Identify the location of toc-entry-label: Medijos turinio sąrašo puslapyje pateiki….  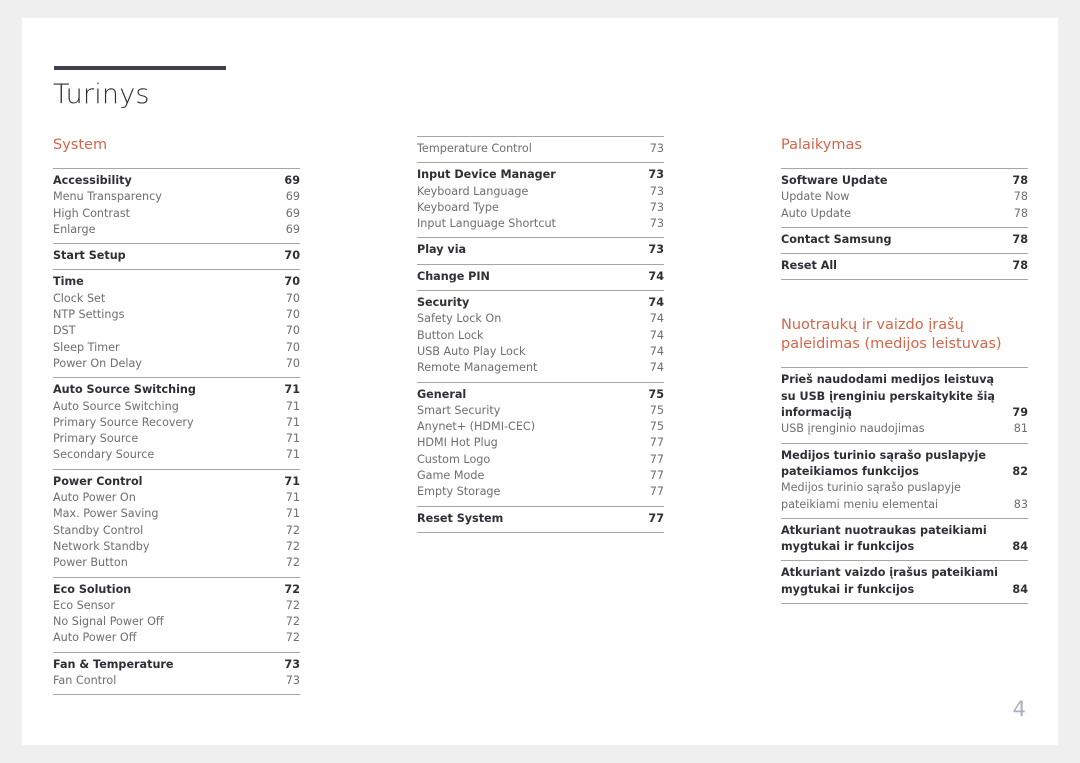
(871, 496).